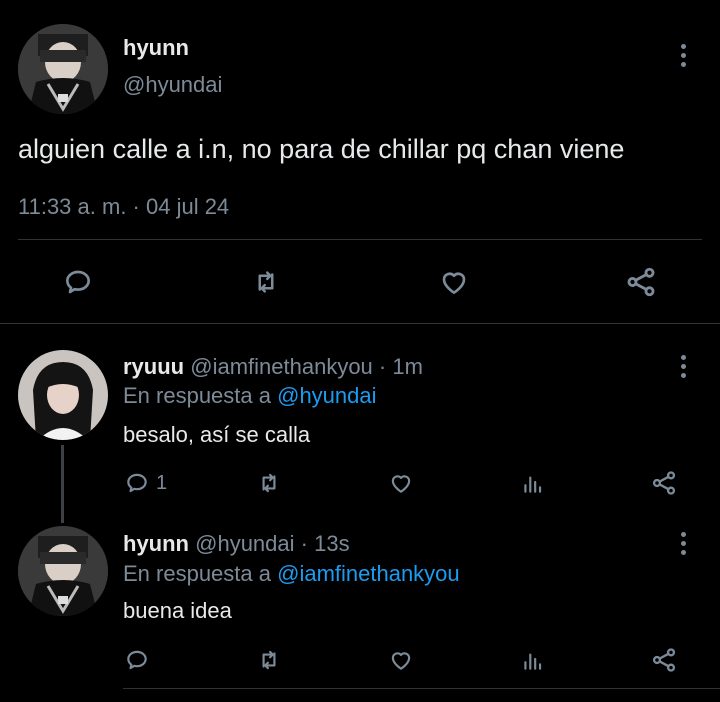  I want to click on section-divider, so click(360, 323).